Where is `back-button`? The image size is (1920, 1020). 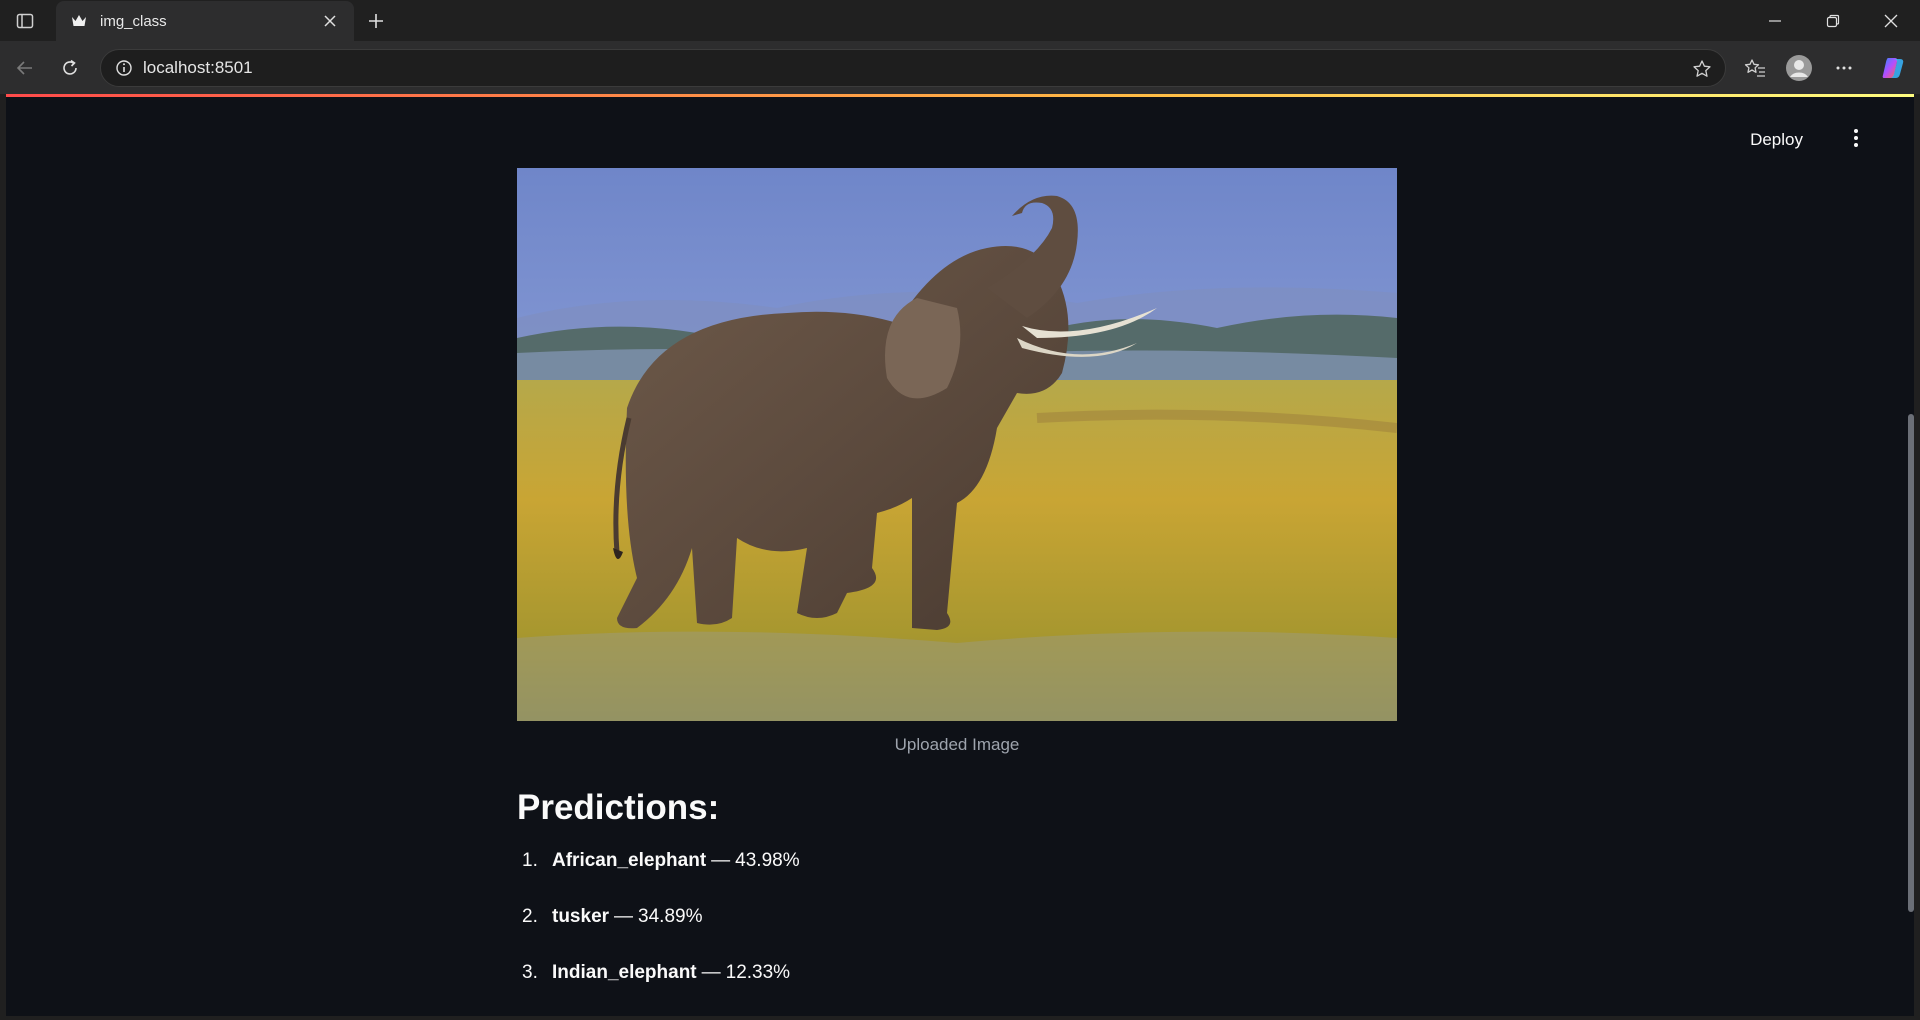 back-button is located at coordinates (25, 68).